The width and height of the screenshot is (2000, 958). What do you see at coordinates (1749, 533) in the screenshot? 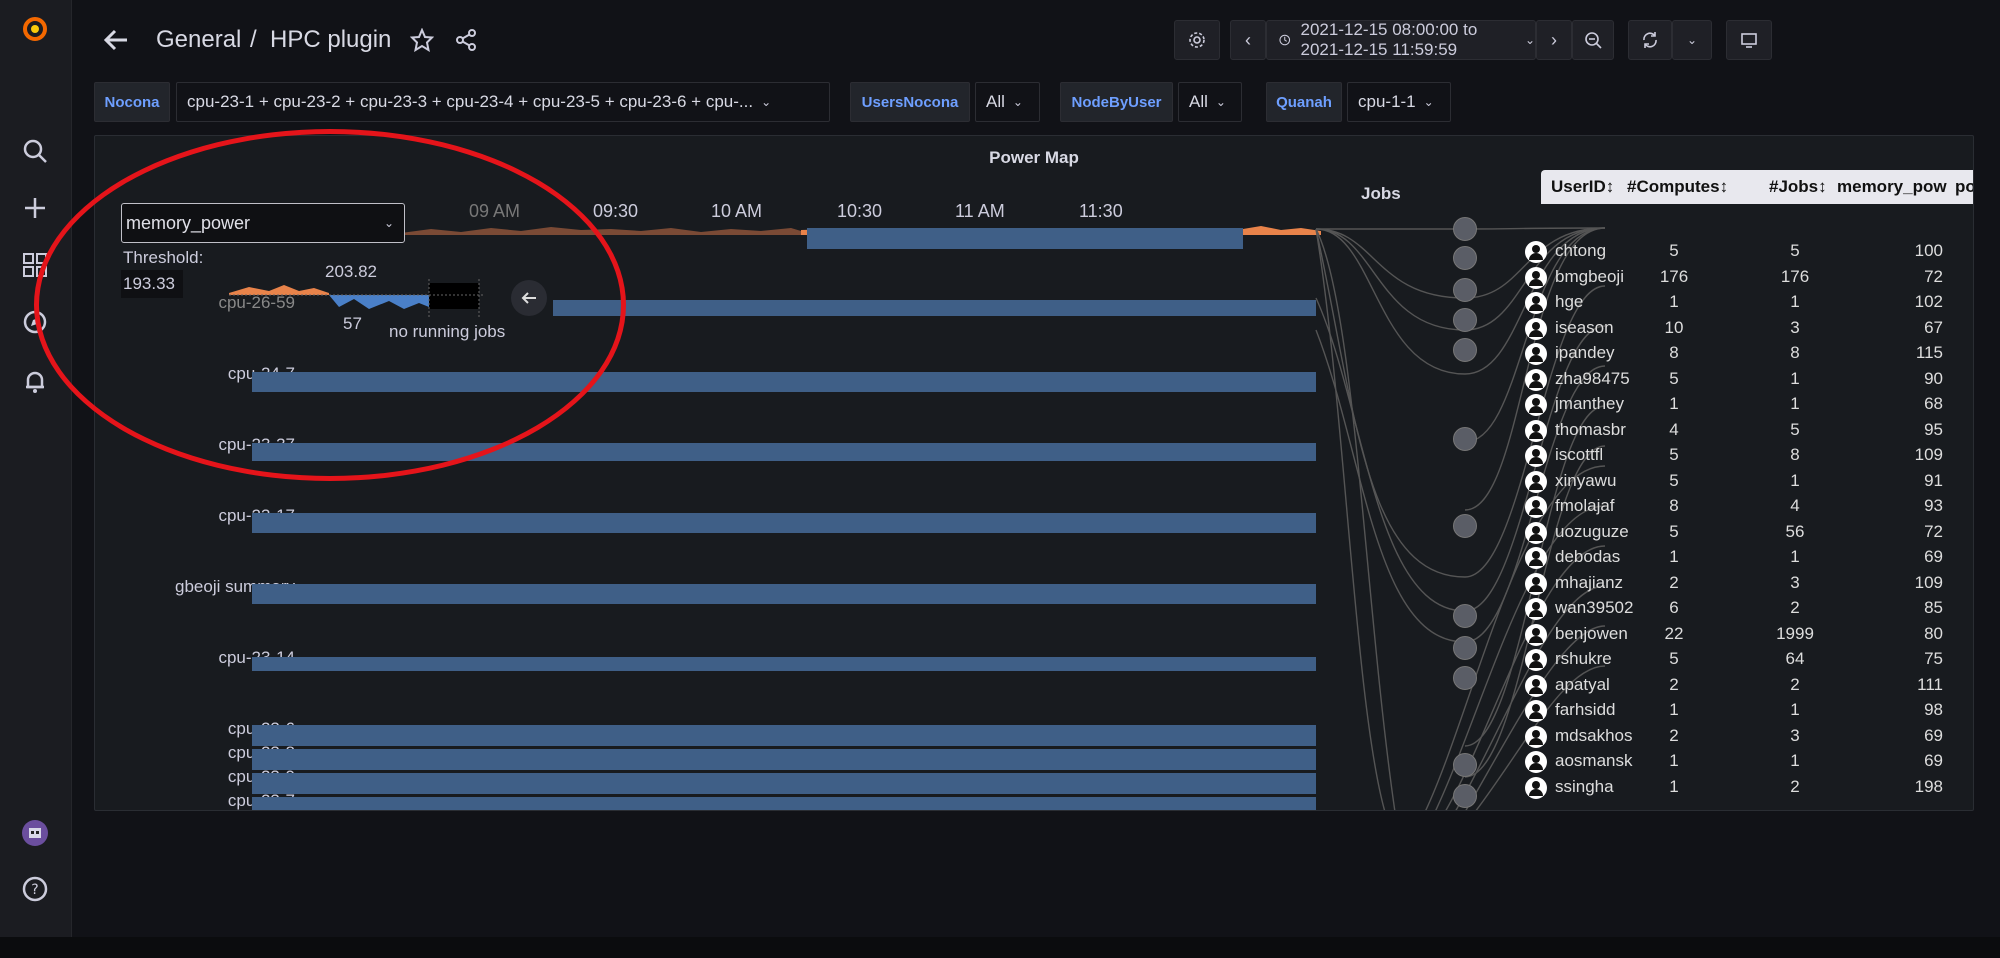
I see `table-row: uozuguze 5 56 72` at bounding box center [1749, 533].